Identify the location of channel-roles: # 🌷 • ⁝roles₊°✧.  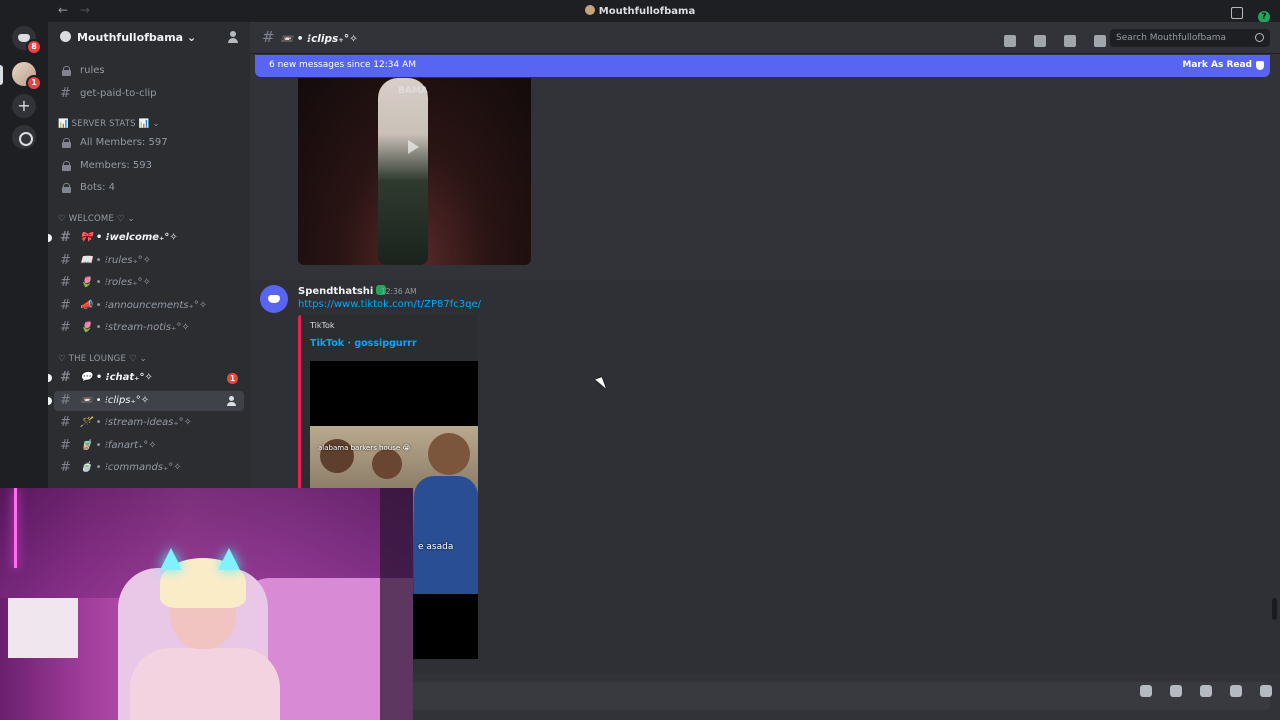
(149, 283).